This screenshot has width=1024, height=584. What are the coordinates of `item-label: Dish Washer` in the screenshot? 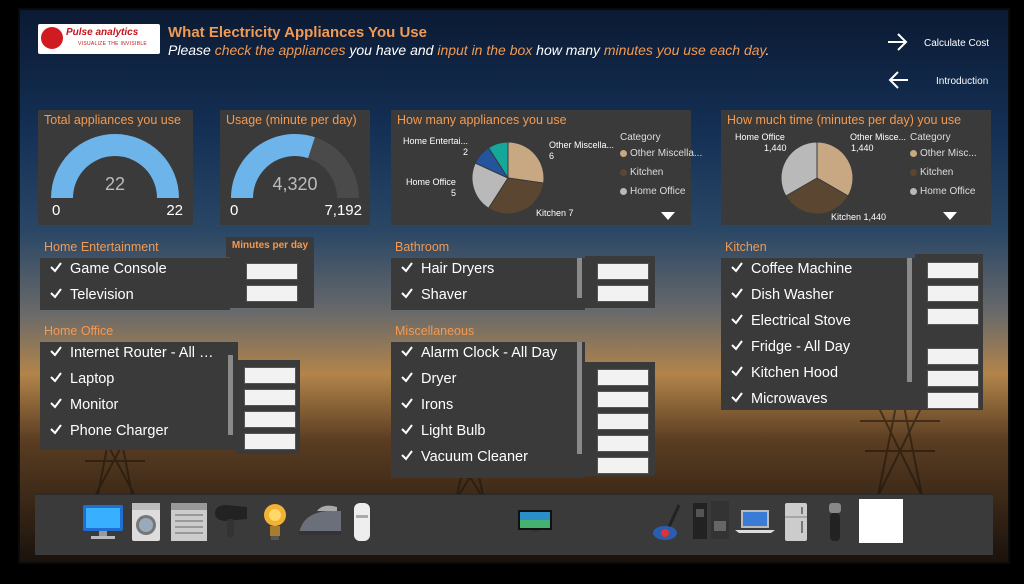 It's located at (792, 295).